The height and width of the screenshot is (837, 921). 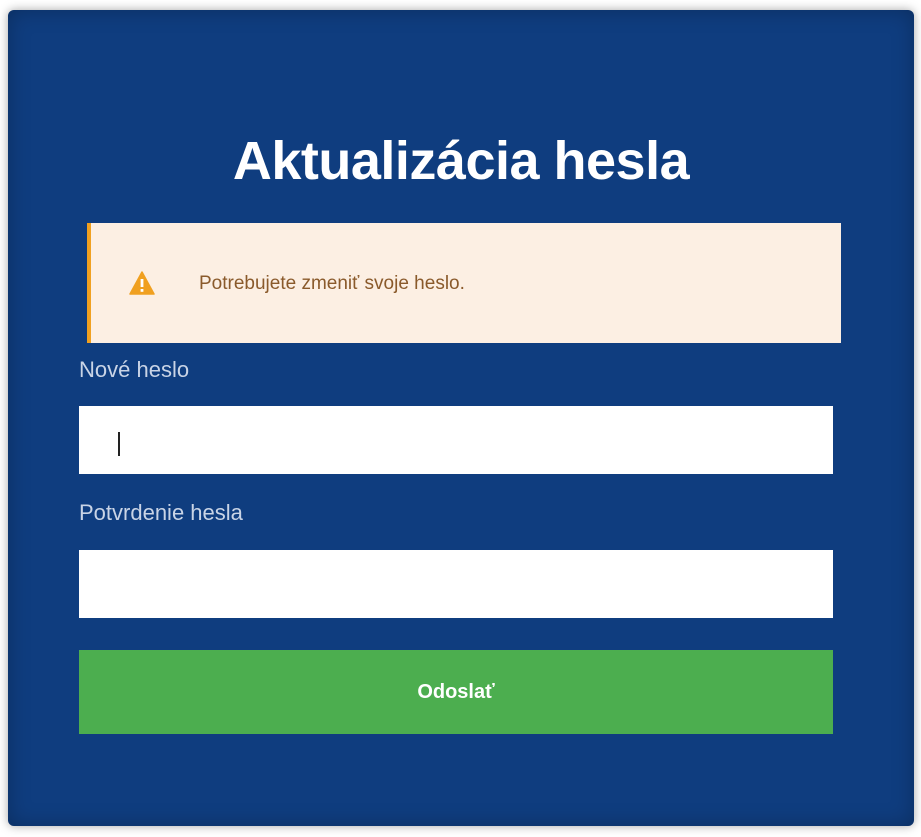 What do you see at coordinates (461, 161) in the screenshot?
I see `page-title: Aktualizácia hesla` at bounding box center [461, 161].